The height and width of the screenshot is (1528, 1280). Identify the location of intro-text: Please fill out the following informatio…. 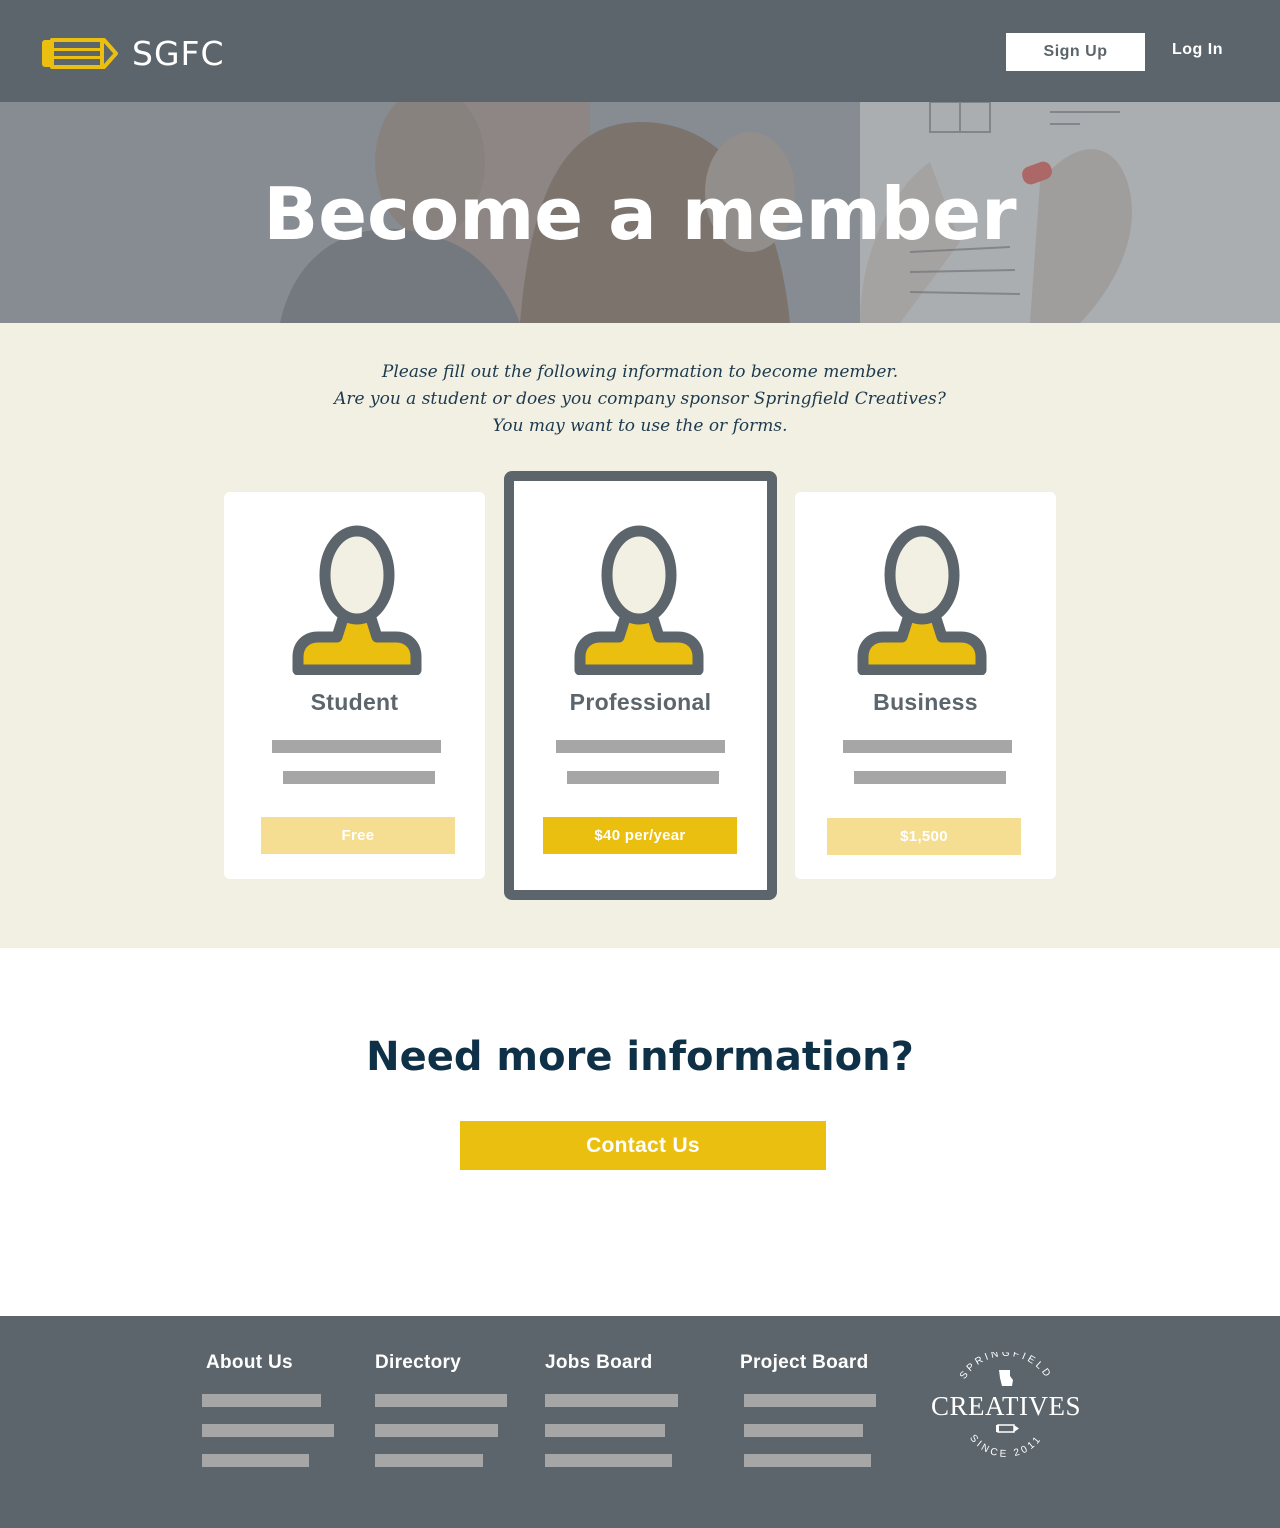
(640, 399).